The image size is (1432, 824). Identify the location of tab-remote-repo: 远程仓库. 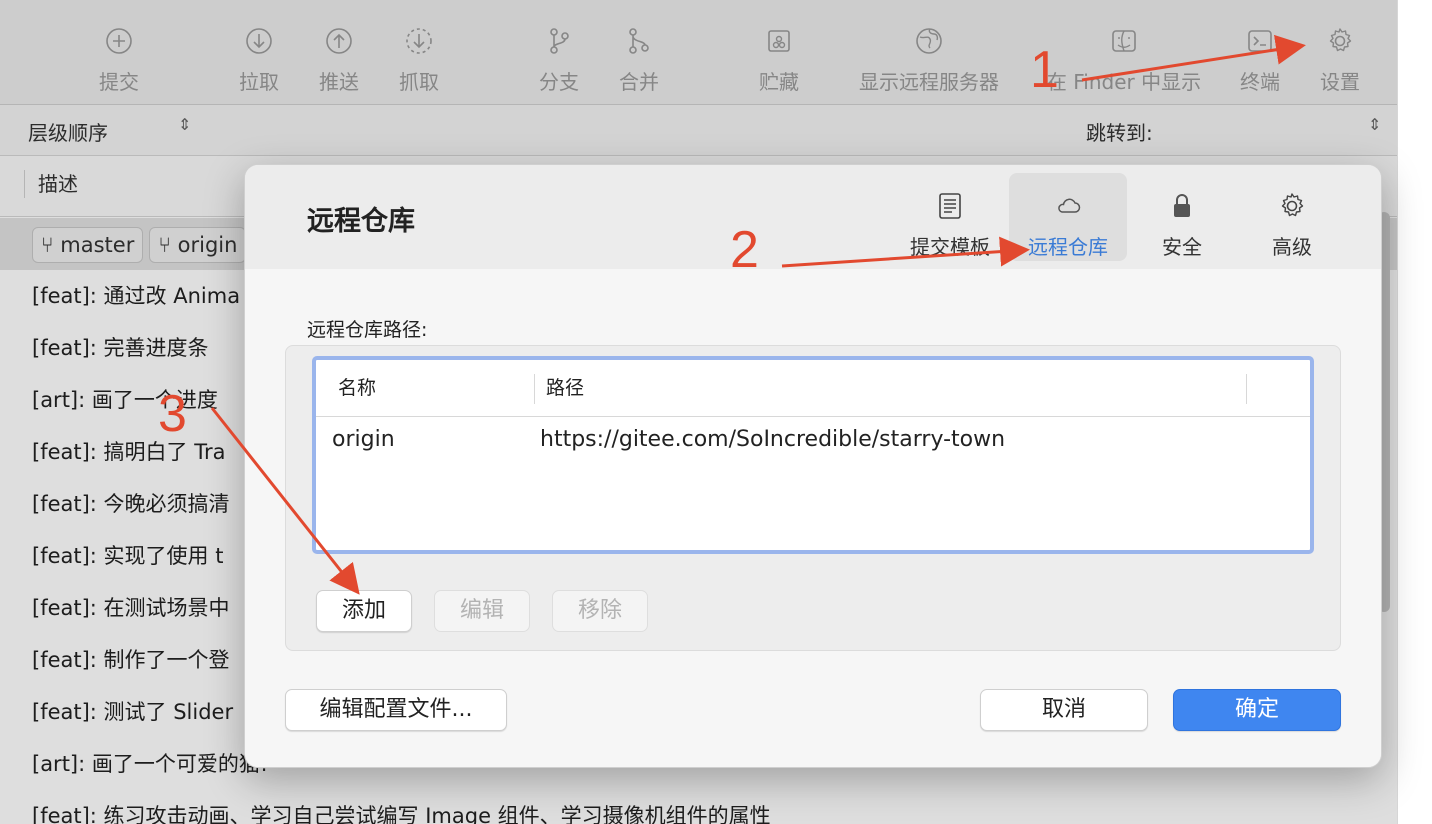
(1068, 217).